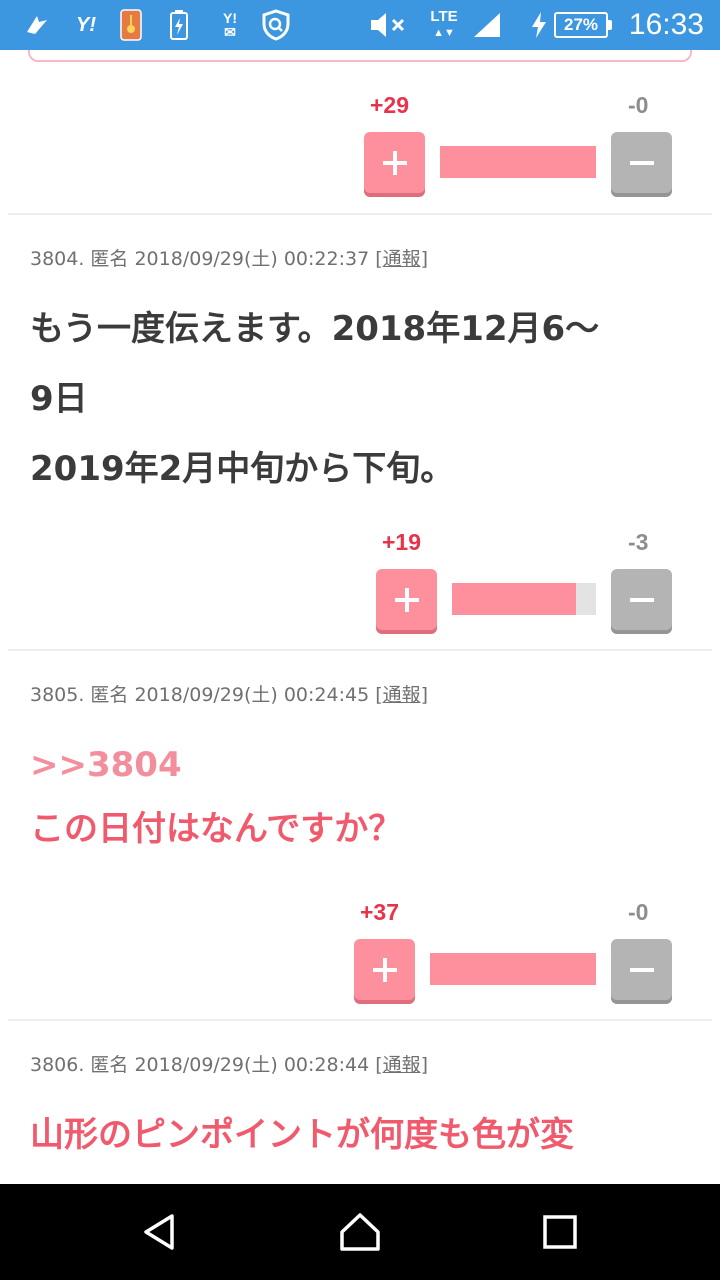 This screenshot has height=1280, width=720. Describe the element at coordinates (302, 1135) in the screenshot. I see `comment-line: 山形のピンポイントが何度も色が変` at that location.